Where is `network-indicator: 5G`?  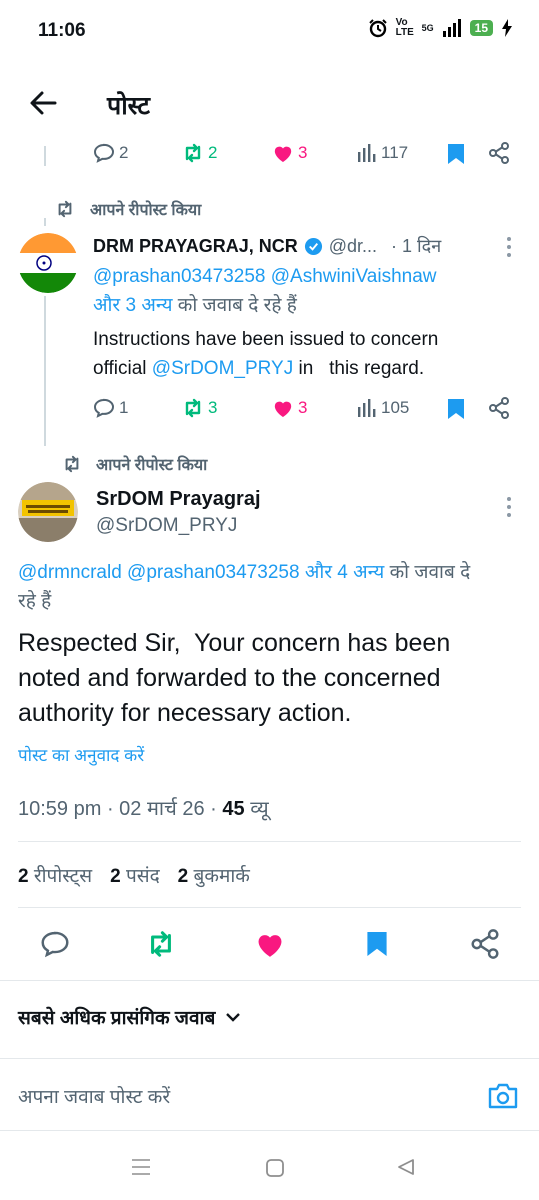 network-indicator: 5G is located at coordinates (427, 28).